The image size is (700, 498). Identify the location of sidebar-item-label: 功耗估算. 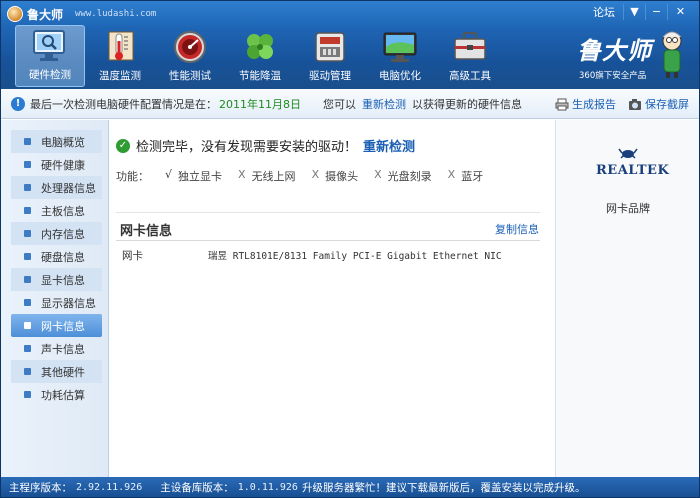
(63, 395).